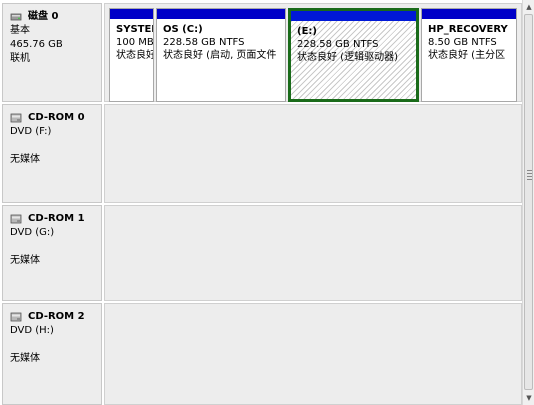 Image resolution: width=534 pixels, height=405 pixels. I want to click on disk-title: CD-ROM 2, so click(56, 316).